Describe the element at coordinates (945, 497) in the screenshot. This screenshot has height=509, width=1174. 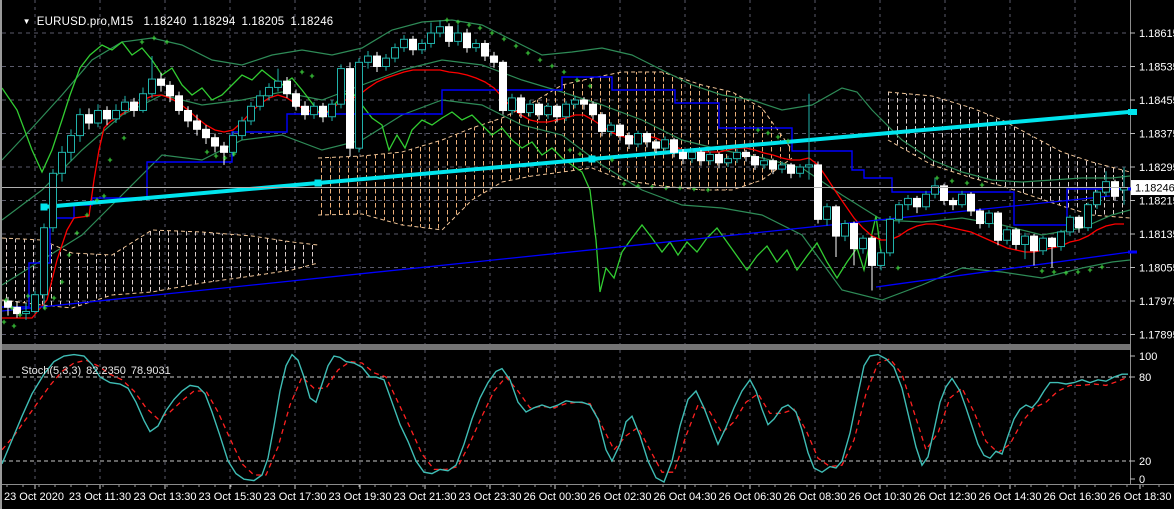
I see `time-axis-label: 26 Oct 12:30` at that location.